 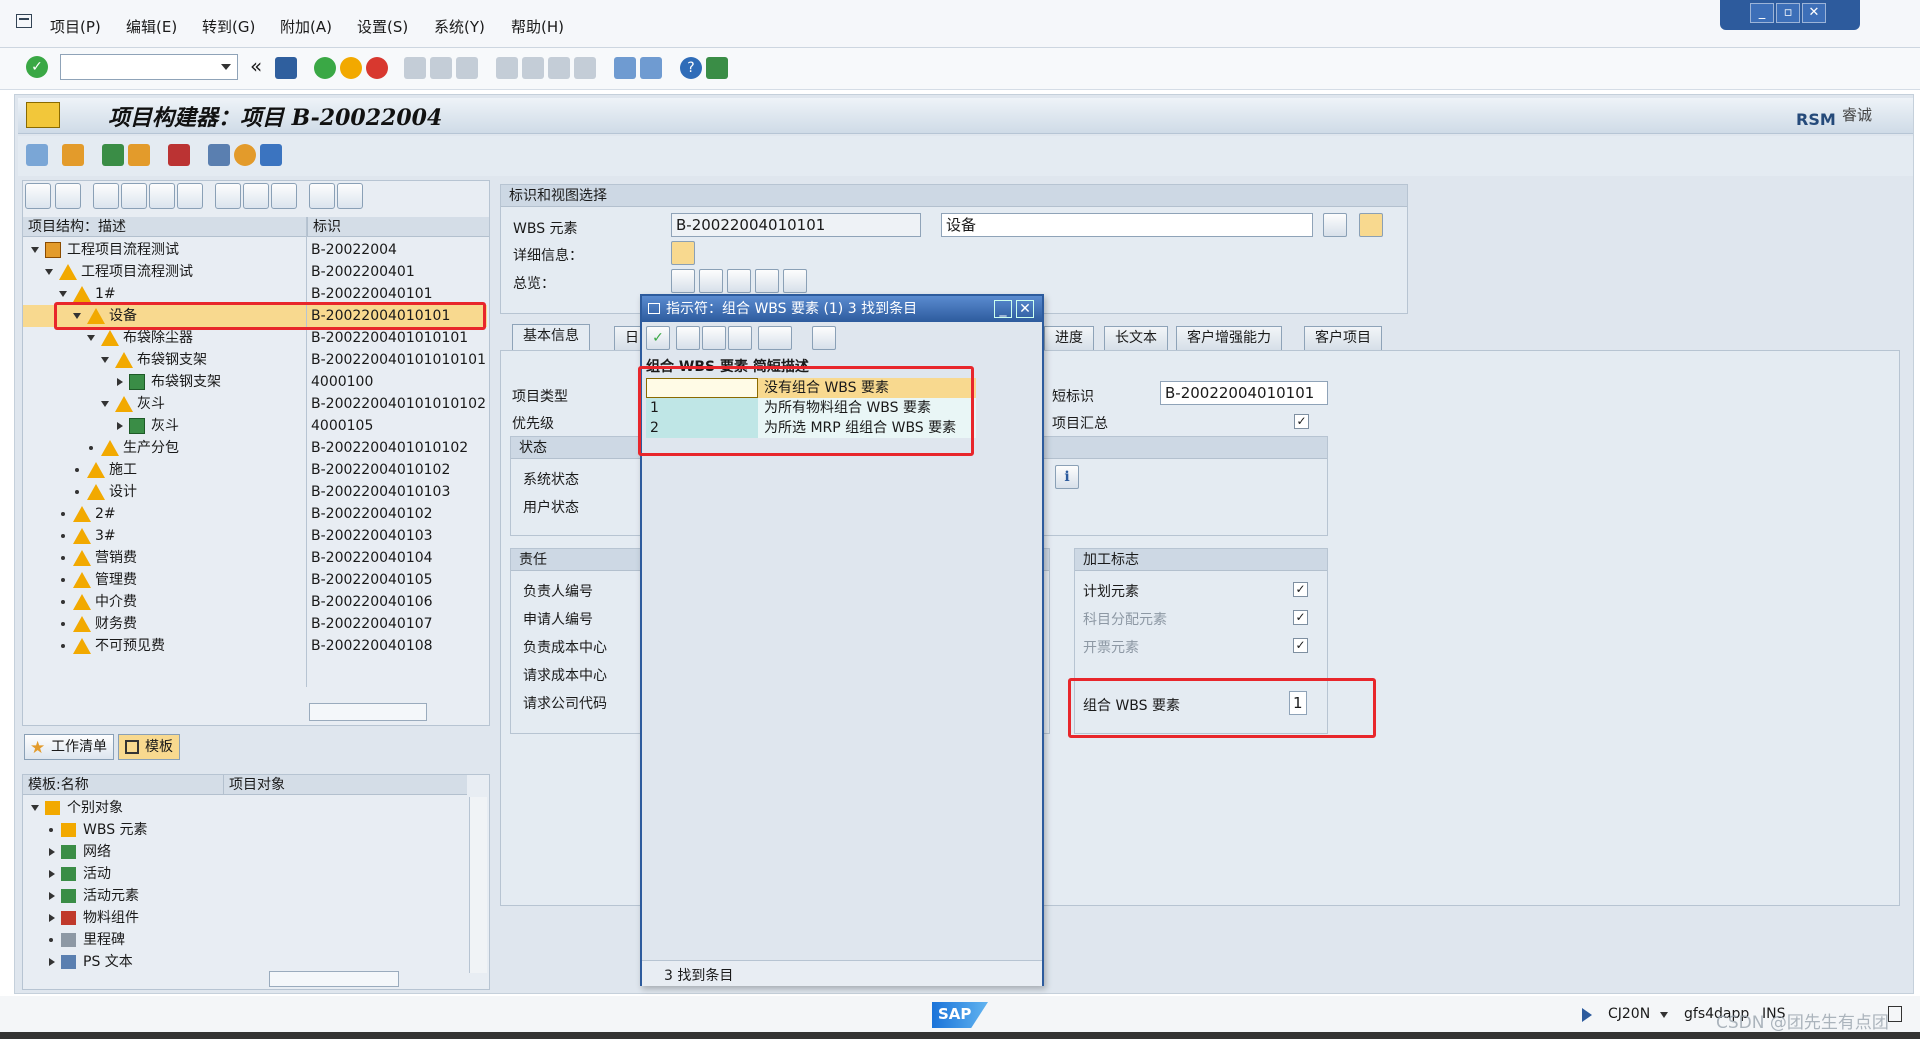 I want to click on paste-icon, so click(x=162, y=196).